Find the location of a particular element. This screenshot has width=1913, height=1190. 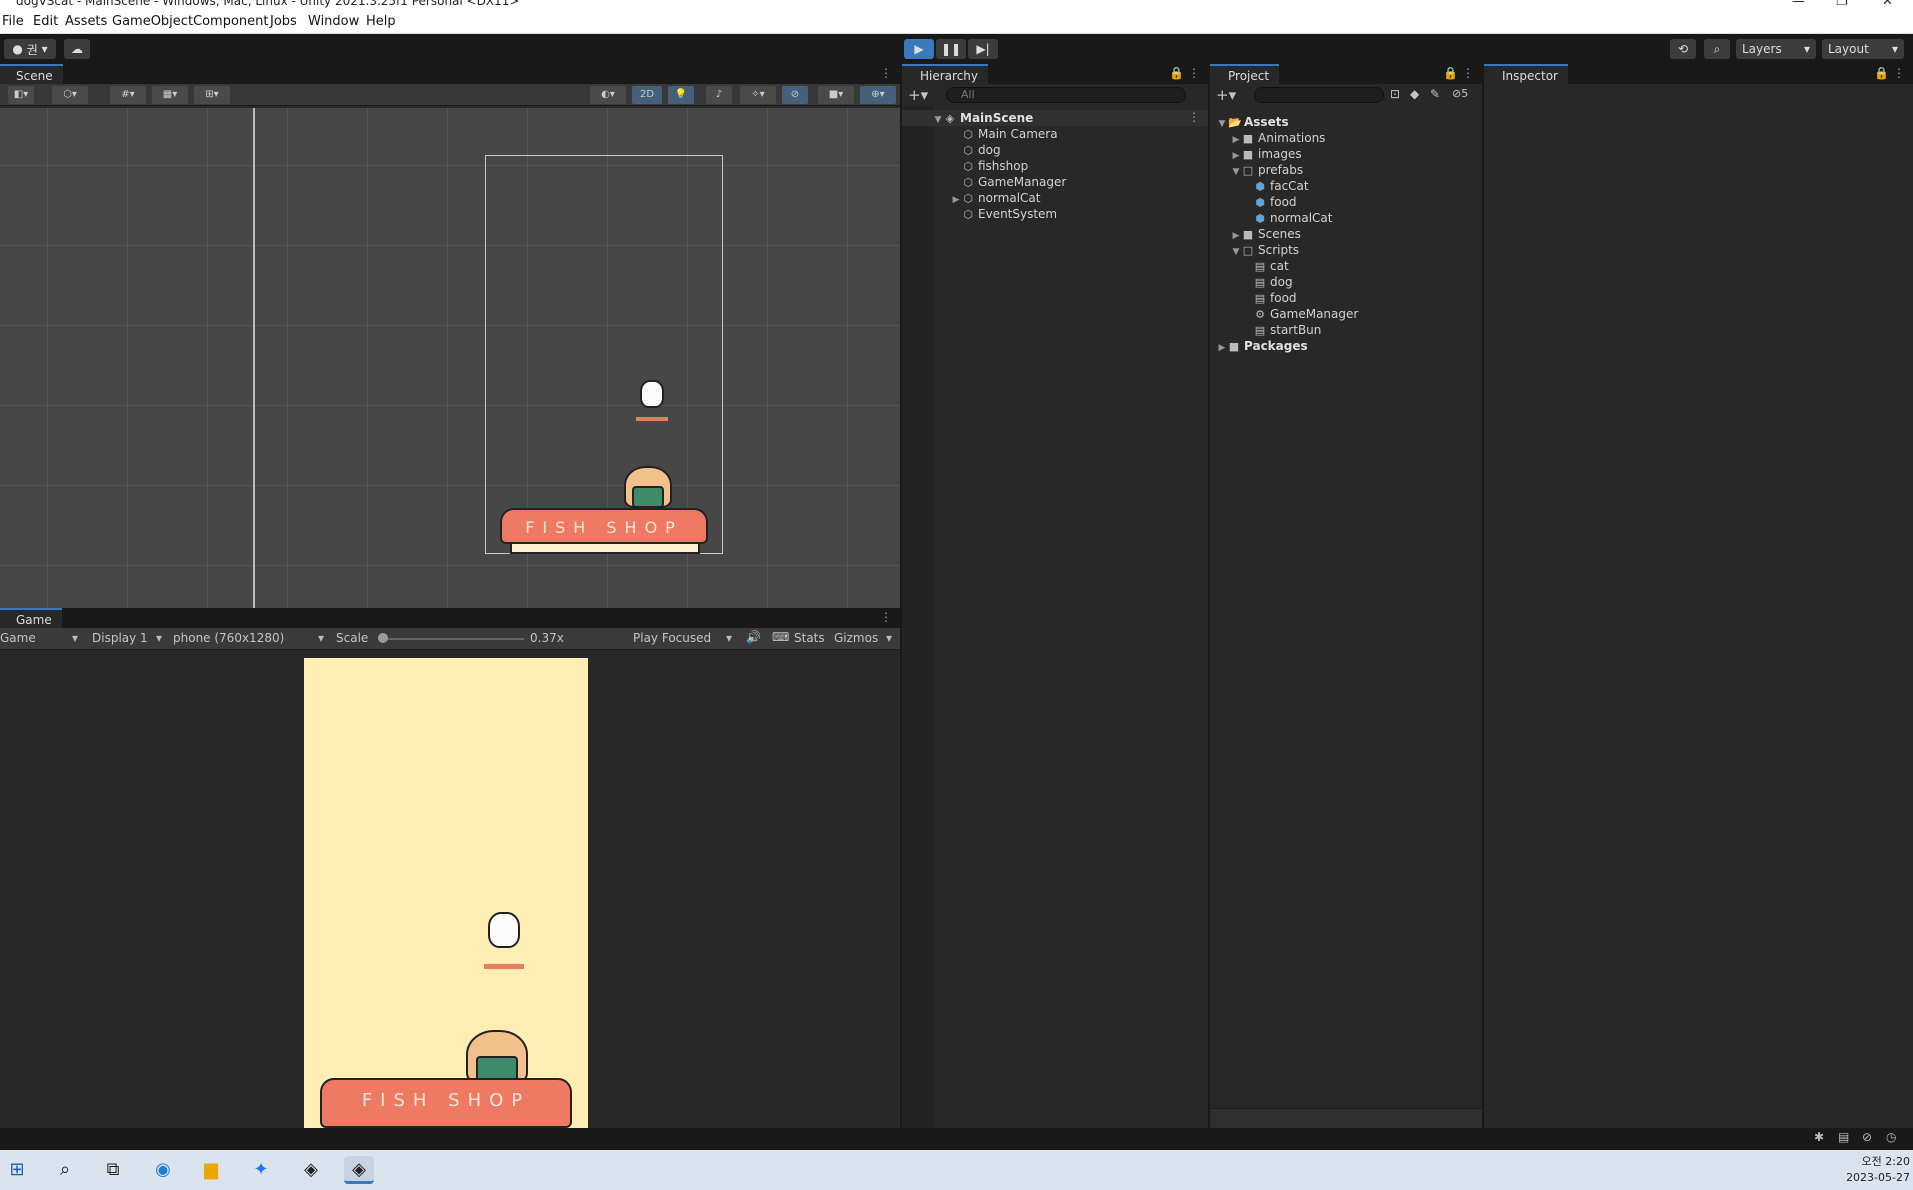

unity-editor-icon: ◈ is located at coordinates (359, 1170).